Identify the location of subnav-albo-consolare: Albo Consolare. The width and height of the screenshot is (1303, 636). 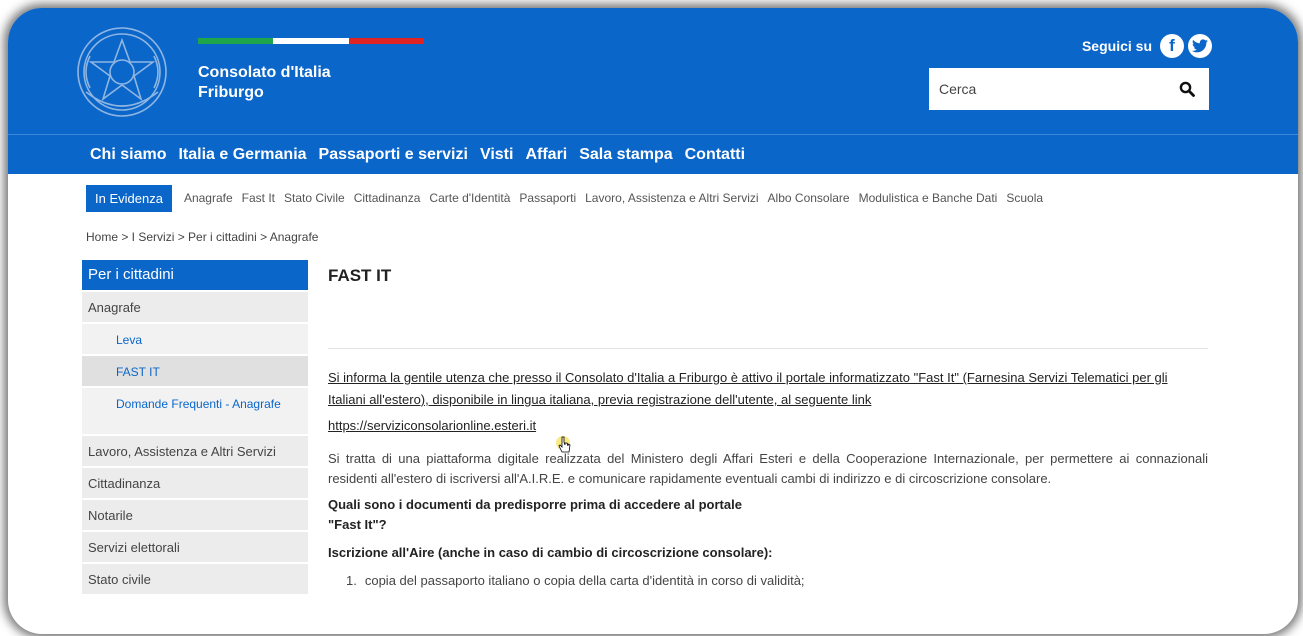
(809, 198).